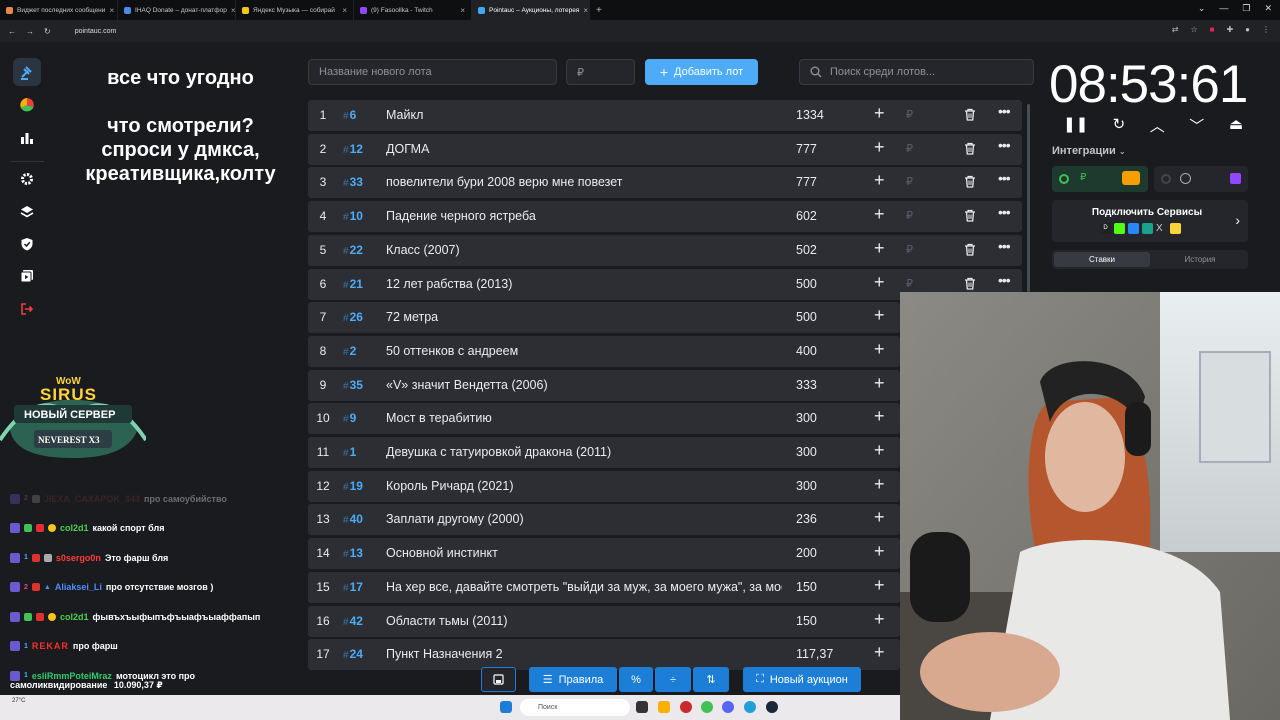 The width and height of the screenshot is (1280, 720). What do you see at coordinates (1075, 125) in the screenshot?
I see `pause-icon: ❚❚` at bounding box center [1075, 125].